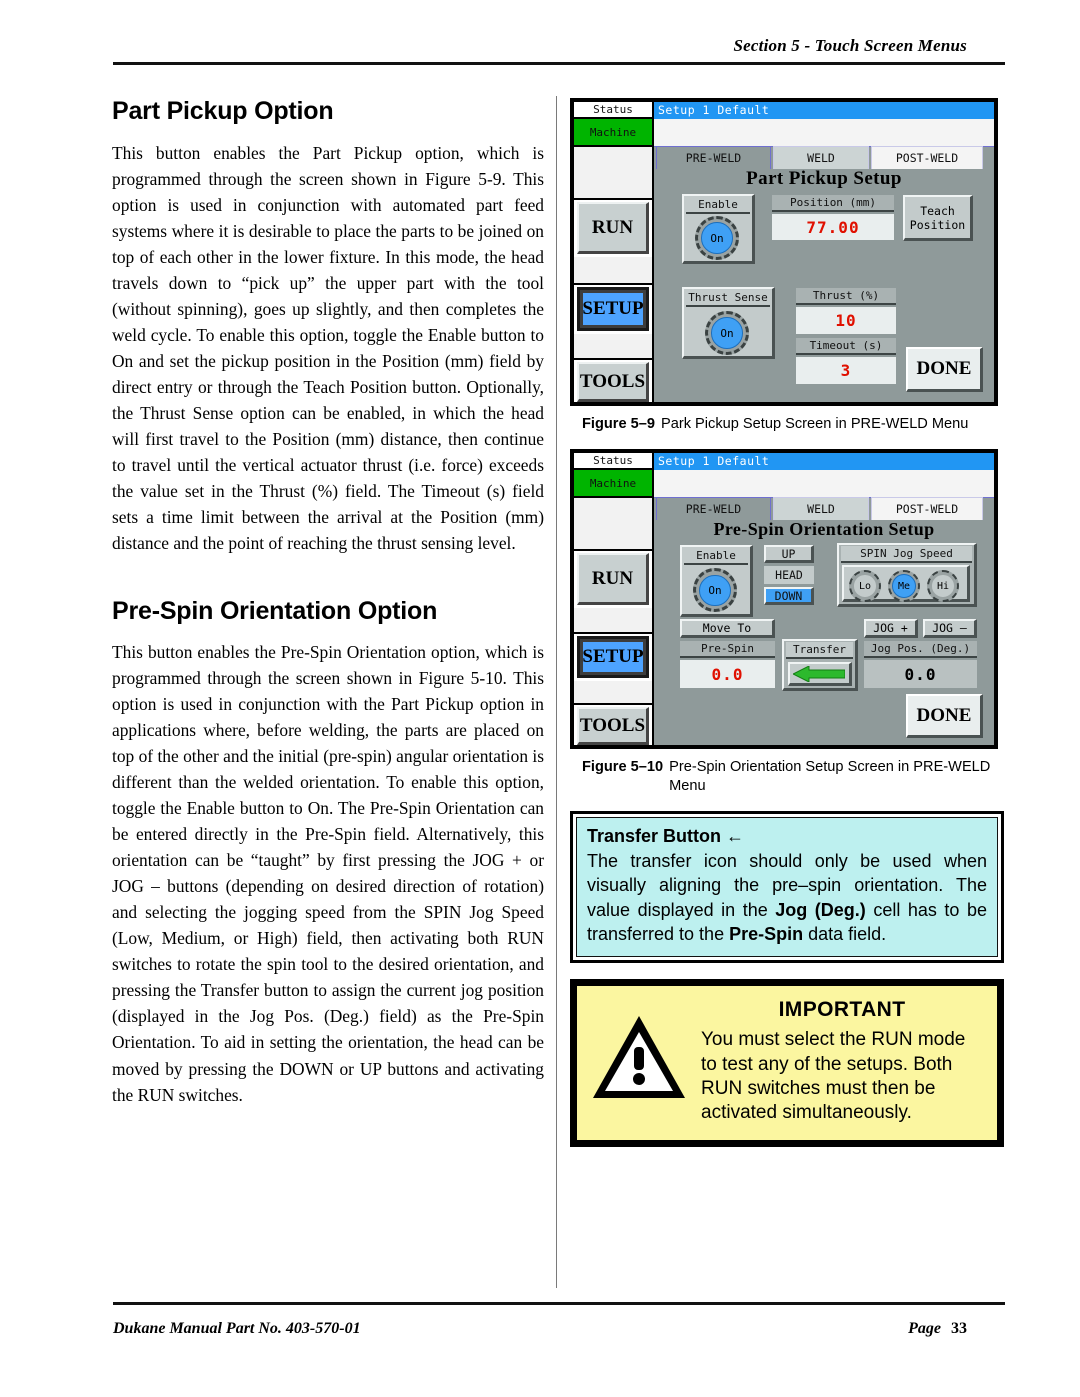  I want to click on head-down-button: DOWN, so click(789, 596).